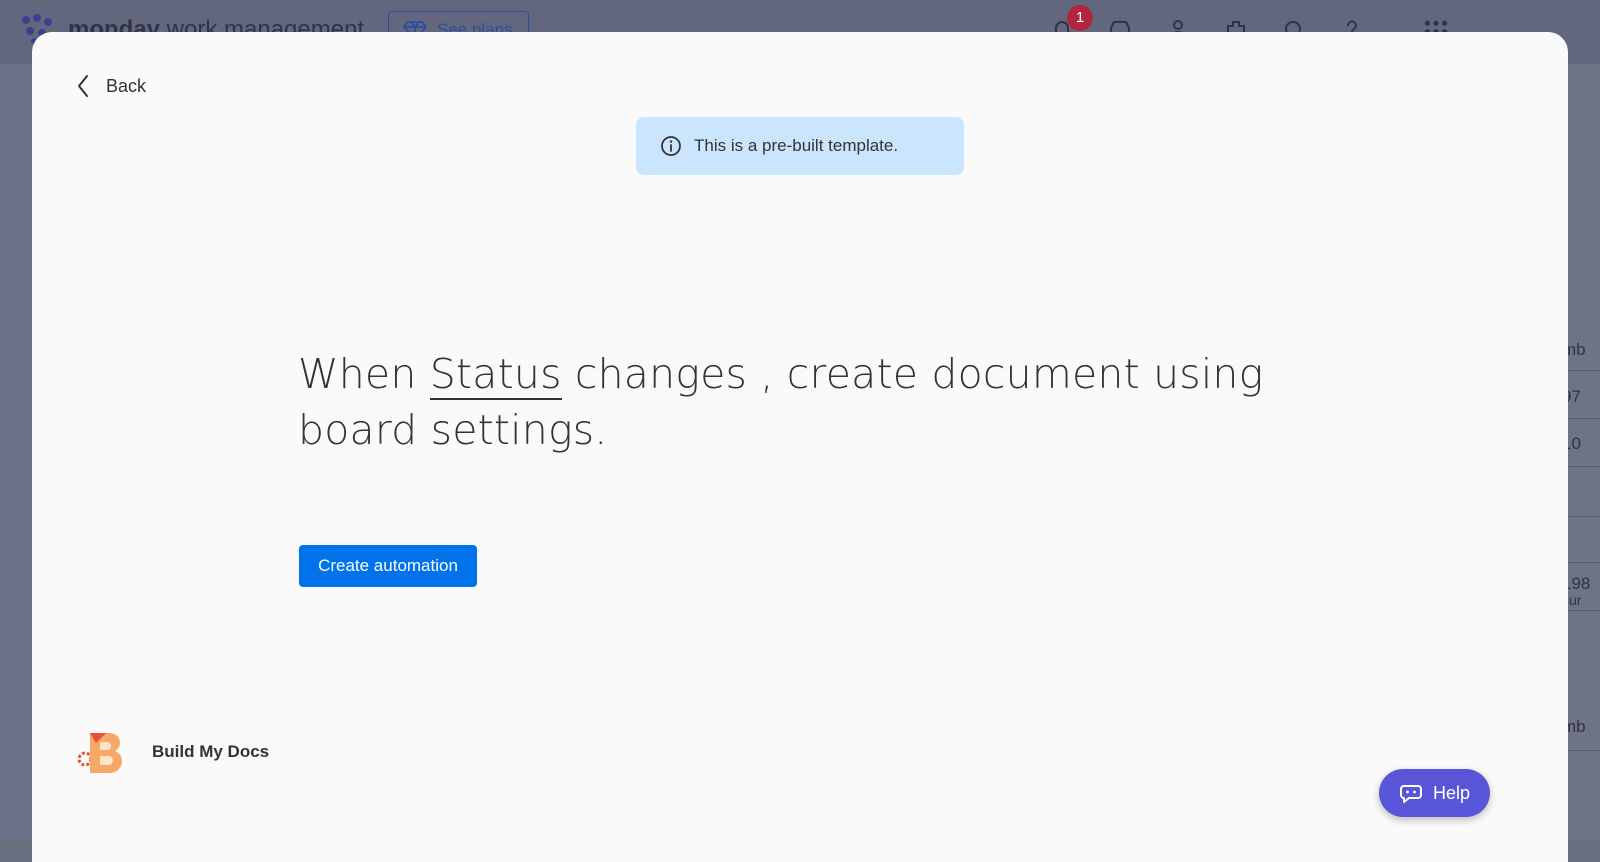  I want to click on notification-badge: 1, so click(1080, 18).